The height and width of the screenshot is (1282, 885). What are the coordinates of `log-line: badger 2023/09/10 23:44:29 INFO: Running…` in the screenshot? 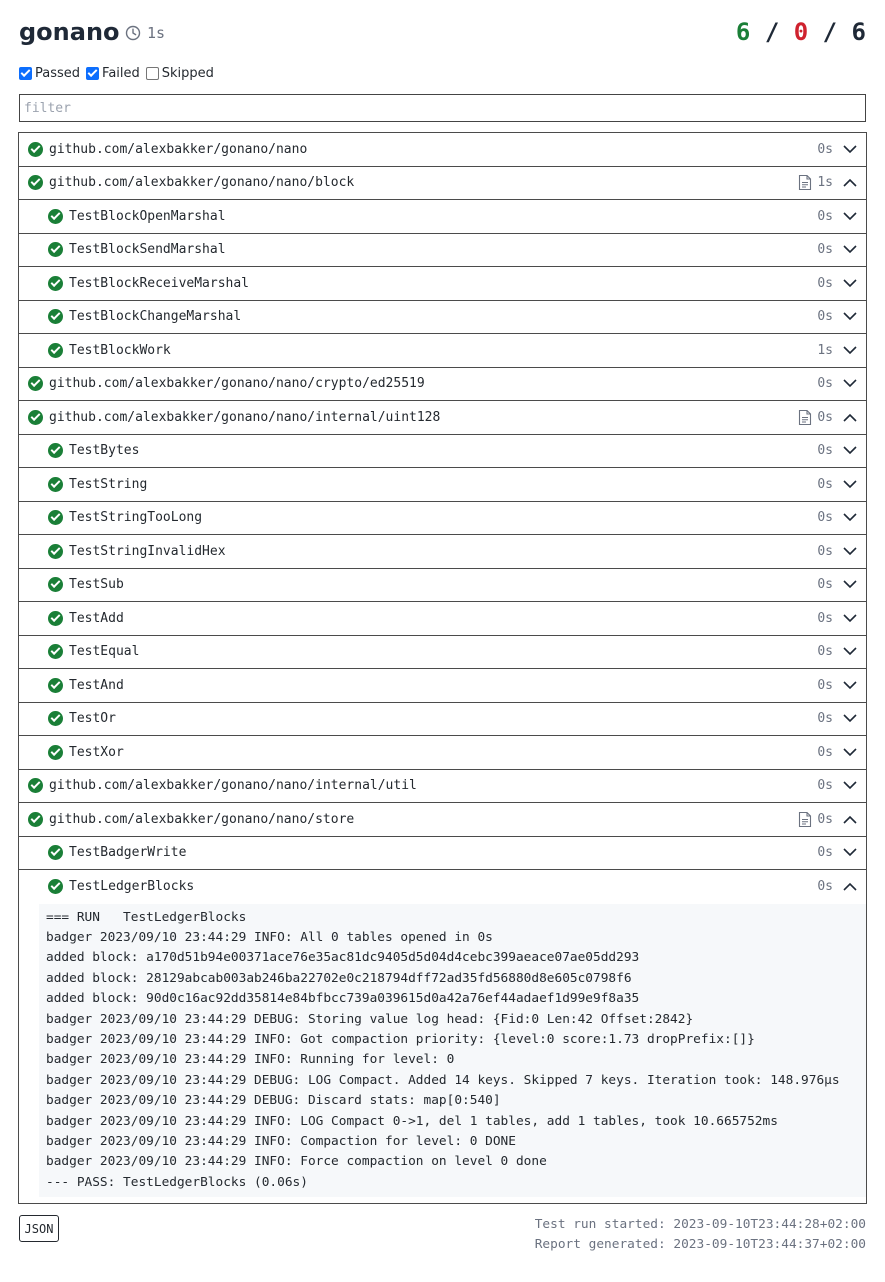 It's located at (250, 1060).